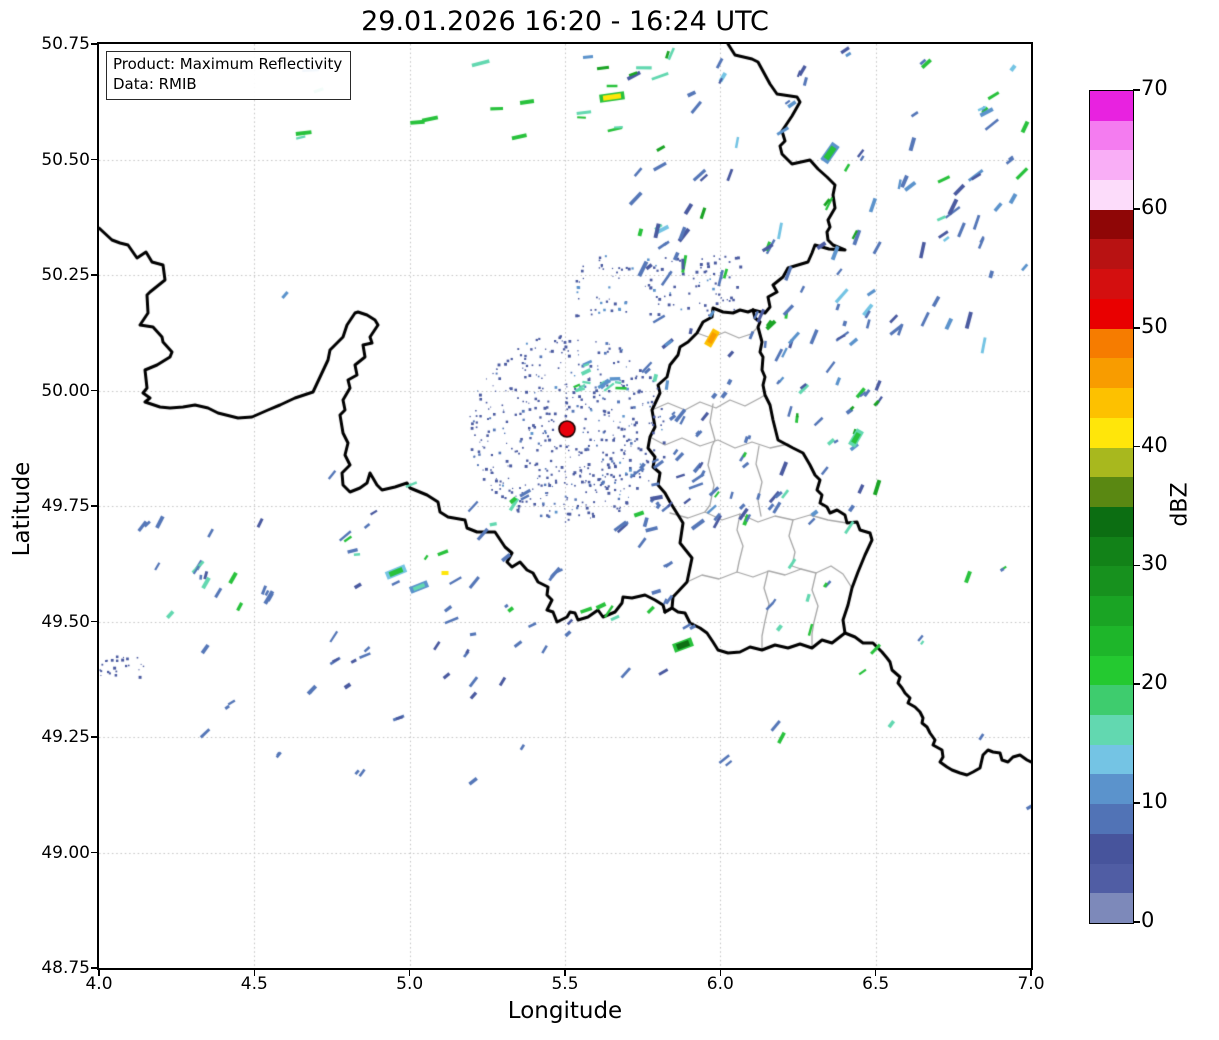 Image resolution: width=1219 pixels, height=1040 pixels. I want to click on y-tick-label: 49.00, so click(65, 852).